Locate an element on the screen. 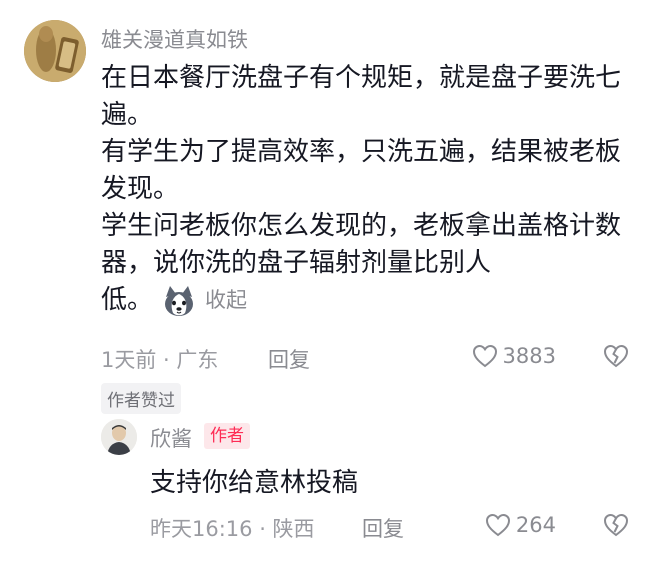  collapse-button: 收起 is located at coordinates (226, 300).